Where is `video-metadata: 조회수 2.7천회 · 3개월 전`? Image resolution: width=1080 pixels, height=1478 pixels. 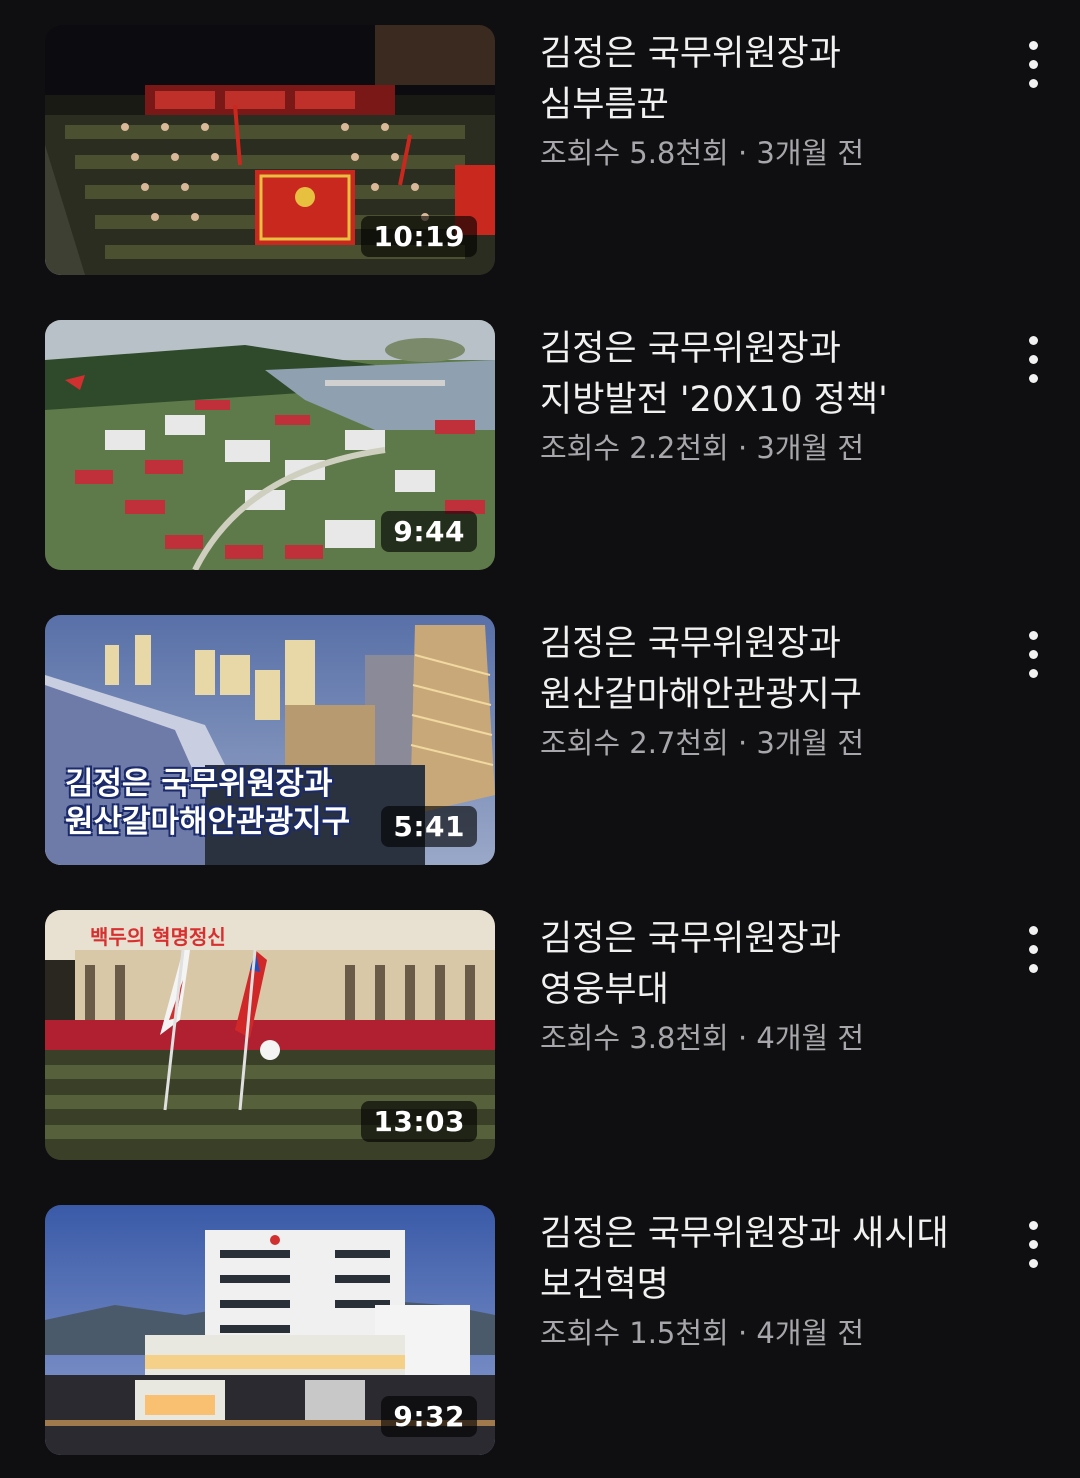
video-metadata: 조회수 2.7천회 · 3개월 전 is located at coordinates (765, 743).